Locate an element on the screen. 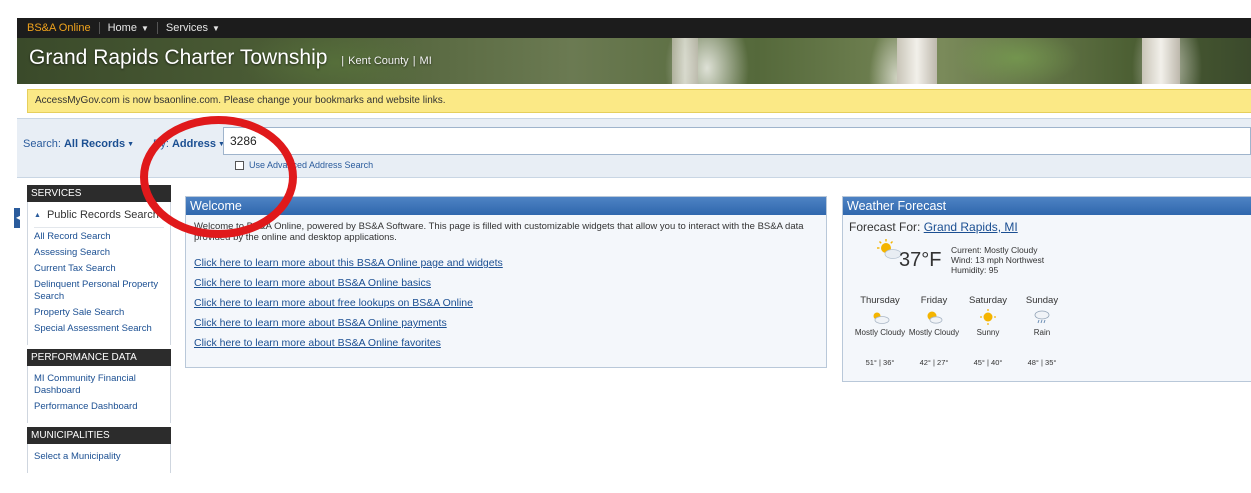 The width and height of the screenshot is (1251, 493). forecast-location-link: Grand Rapids, MI is located at coordinates (971, 227).